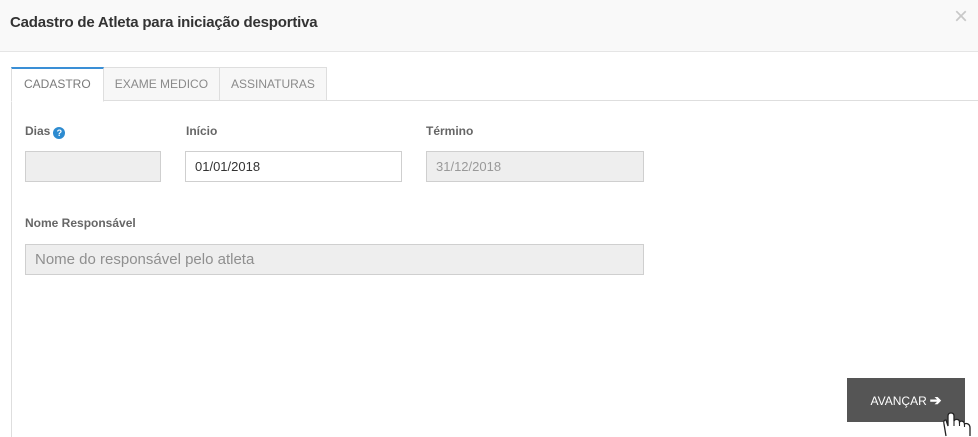 The height and width of the screenshot is (437, 978). Describe the element at coordinates (898, 401) in the screenshot. I see `avancar-label: AVANÇAR` at that location.